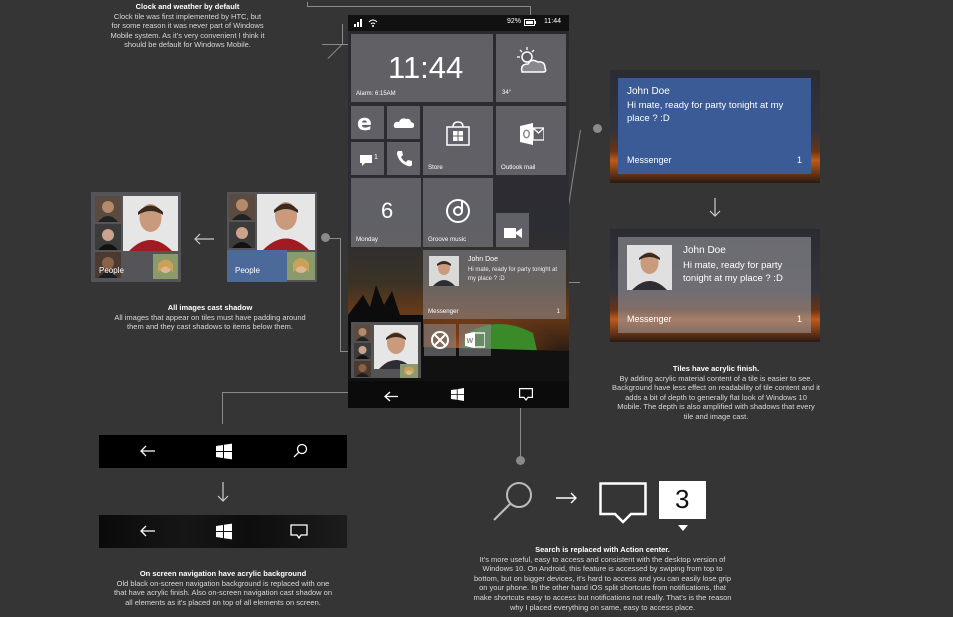  Describe the element at coordinates (558, 312) in the screenshot. I see `messenger-count: 1` at that location.